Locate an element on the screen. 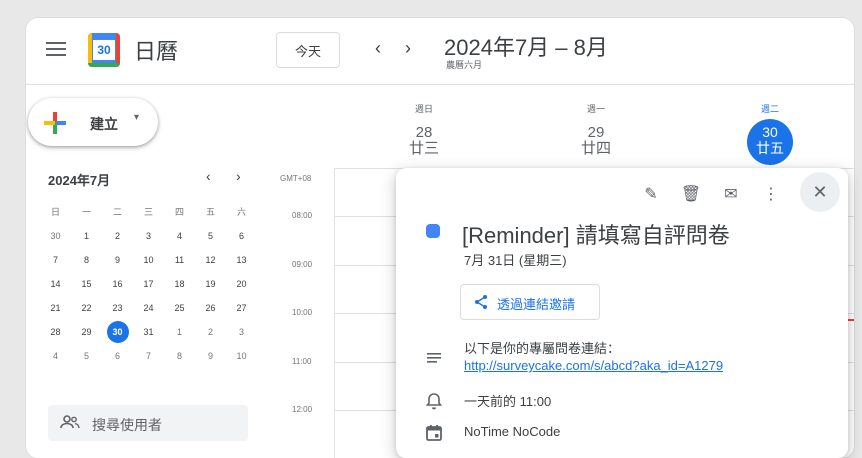  mini-calendar-day: 14 is located at coordinates (55, 284).